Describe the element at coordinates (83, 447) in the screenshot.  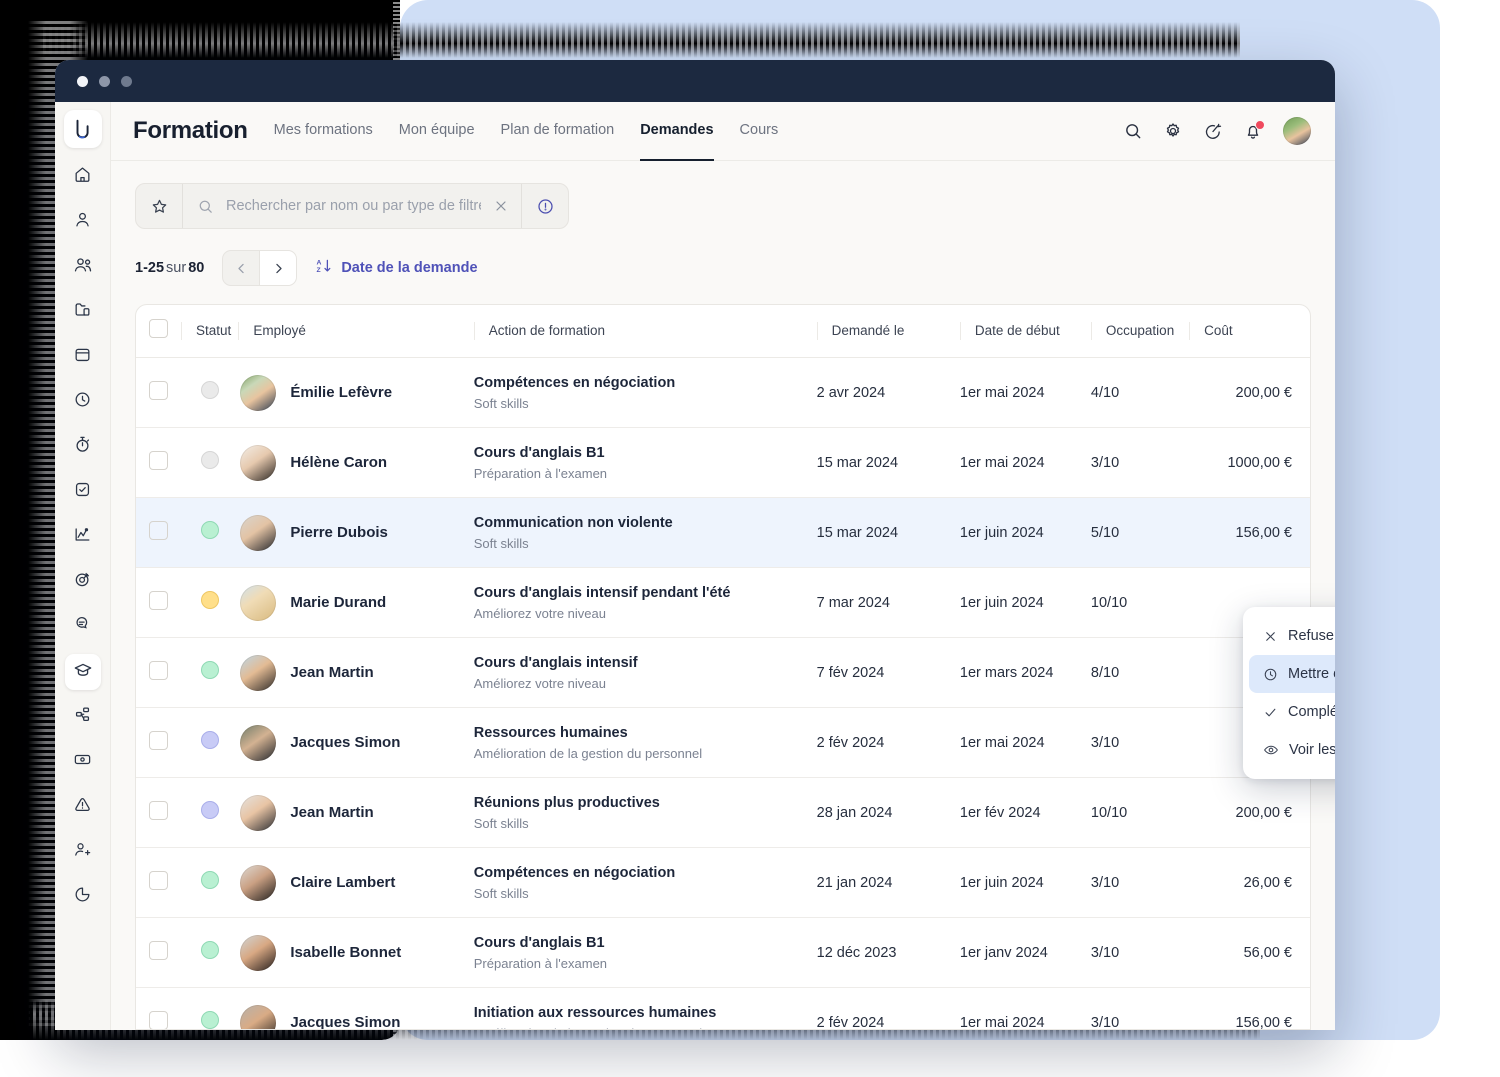
I see `sidebar-item-timesheet` at that location.